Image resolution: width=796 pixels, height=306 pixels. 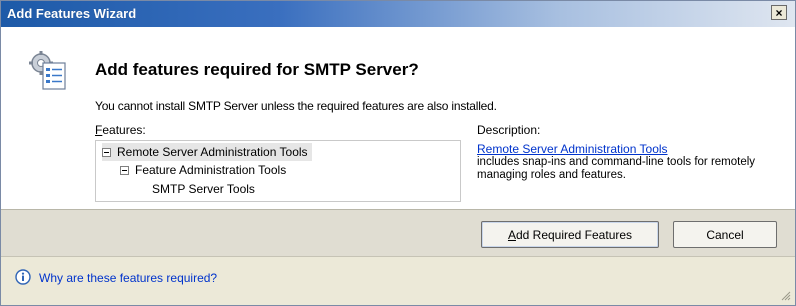 What do you see at coordinates (398, 14) in the screenshot?
I see `title-bar: Add Features Wizard ×` at bounding box center [398, 14].